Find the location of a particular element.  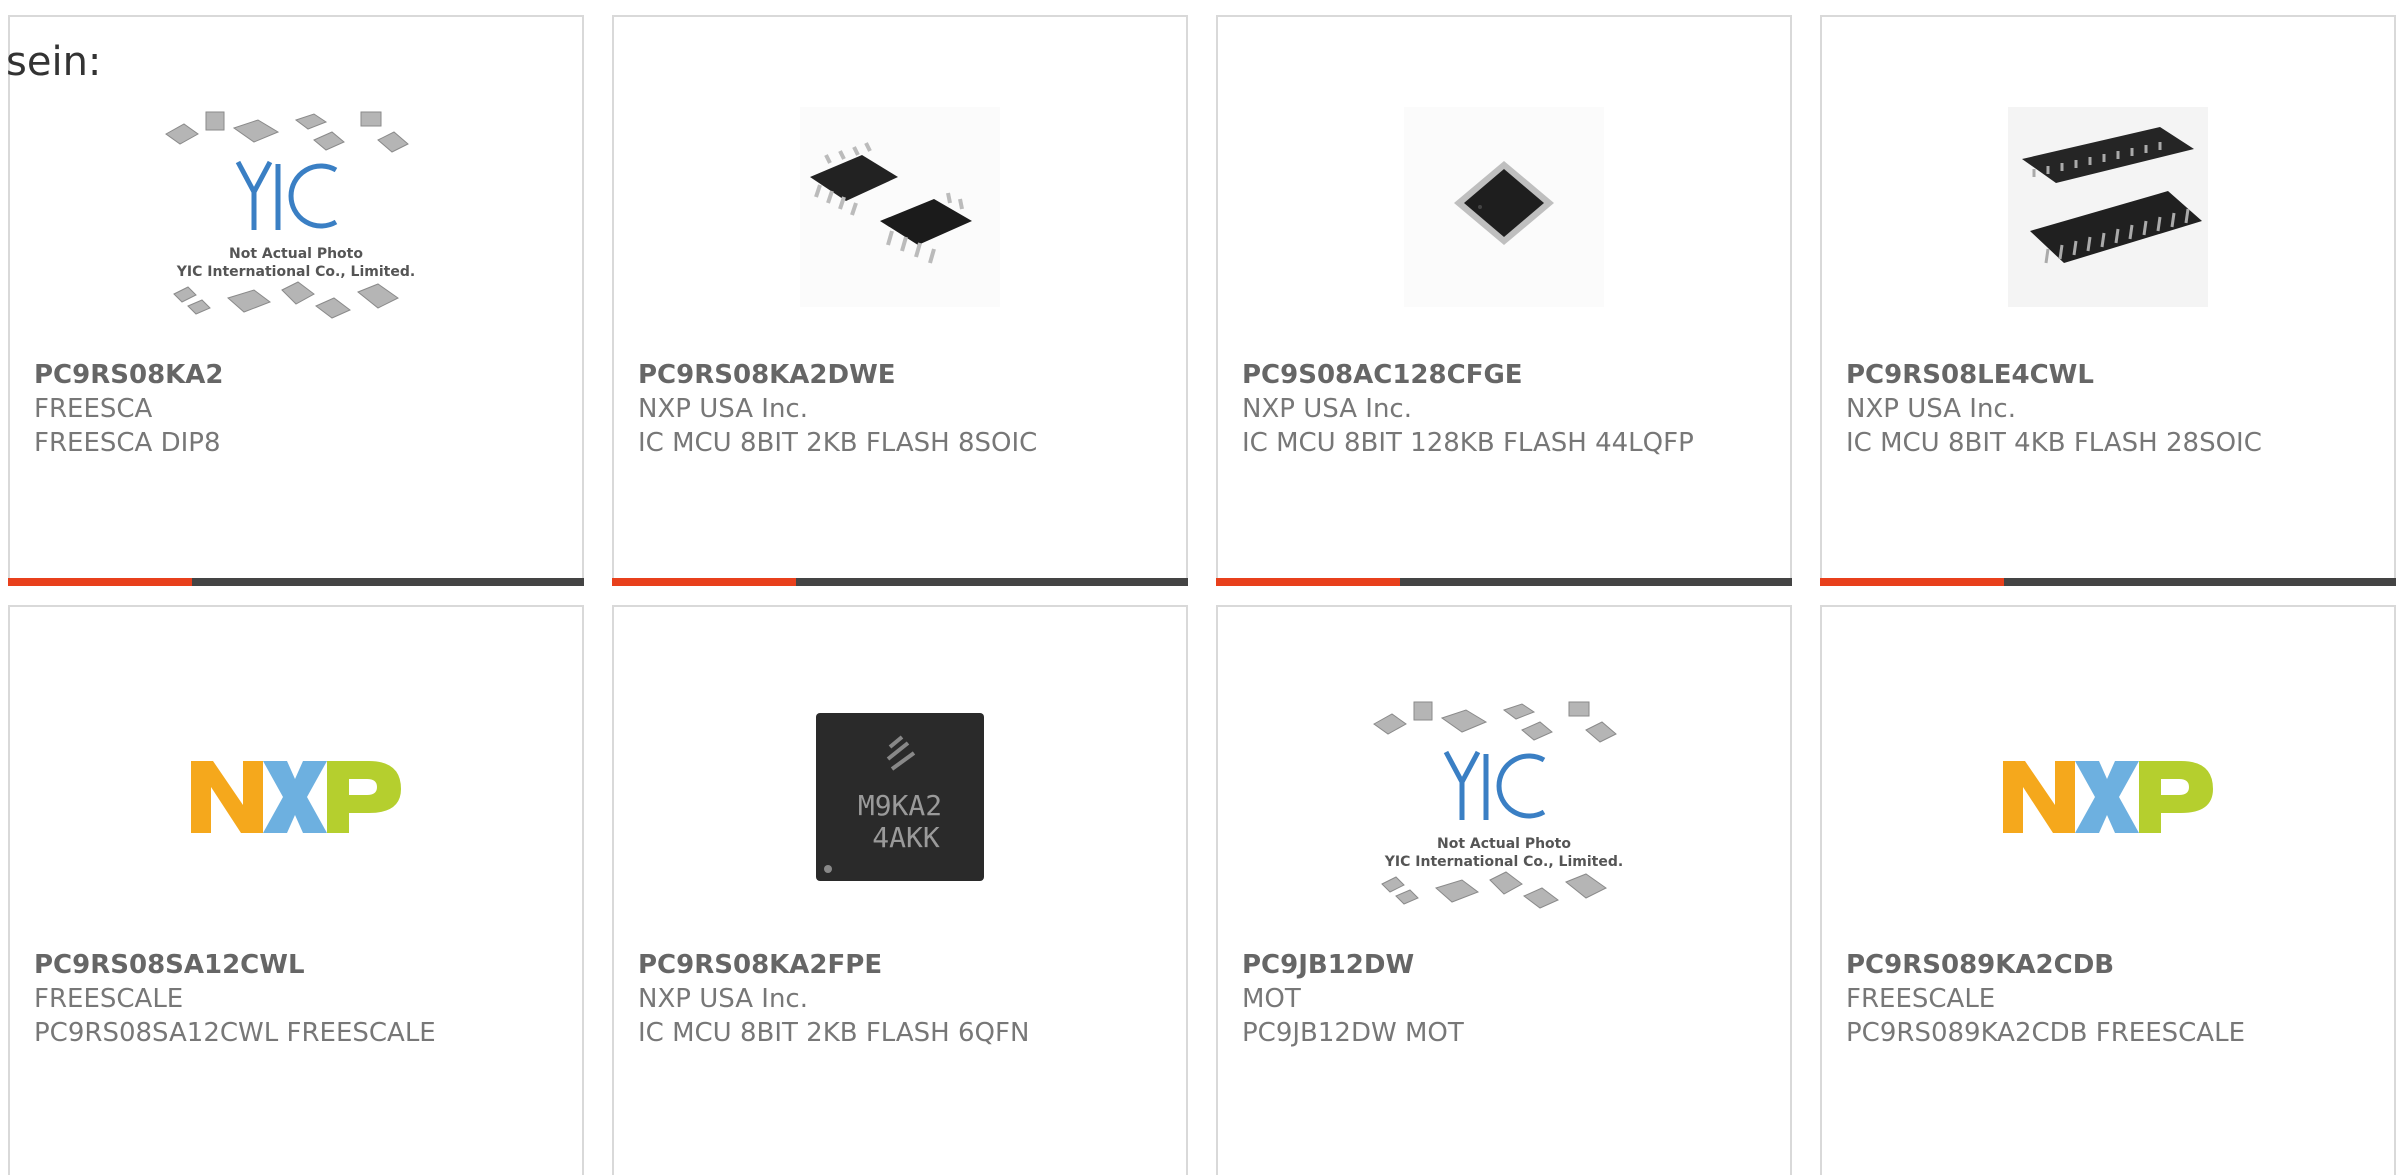

product-description: PC9RS089KA2CDB FREESCALE is located at coordinates (2046, 1033).